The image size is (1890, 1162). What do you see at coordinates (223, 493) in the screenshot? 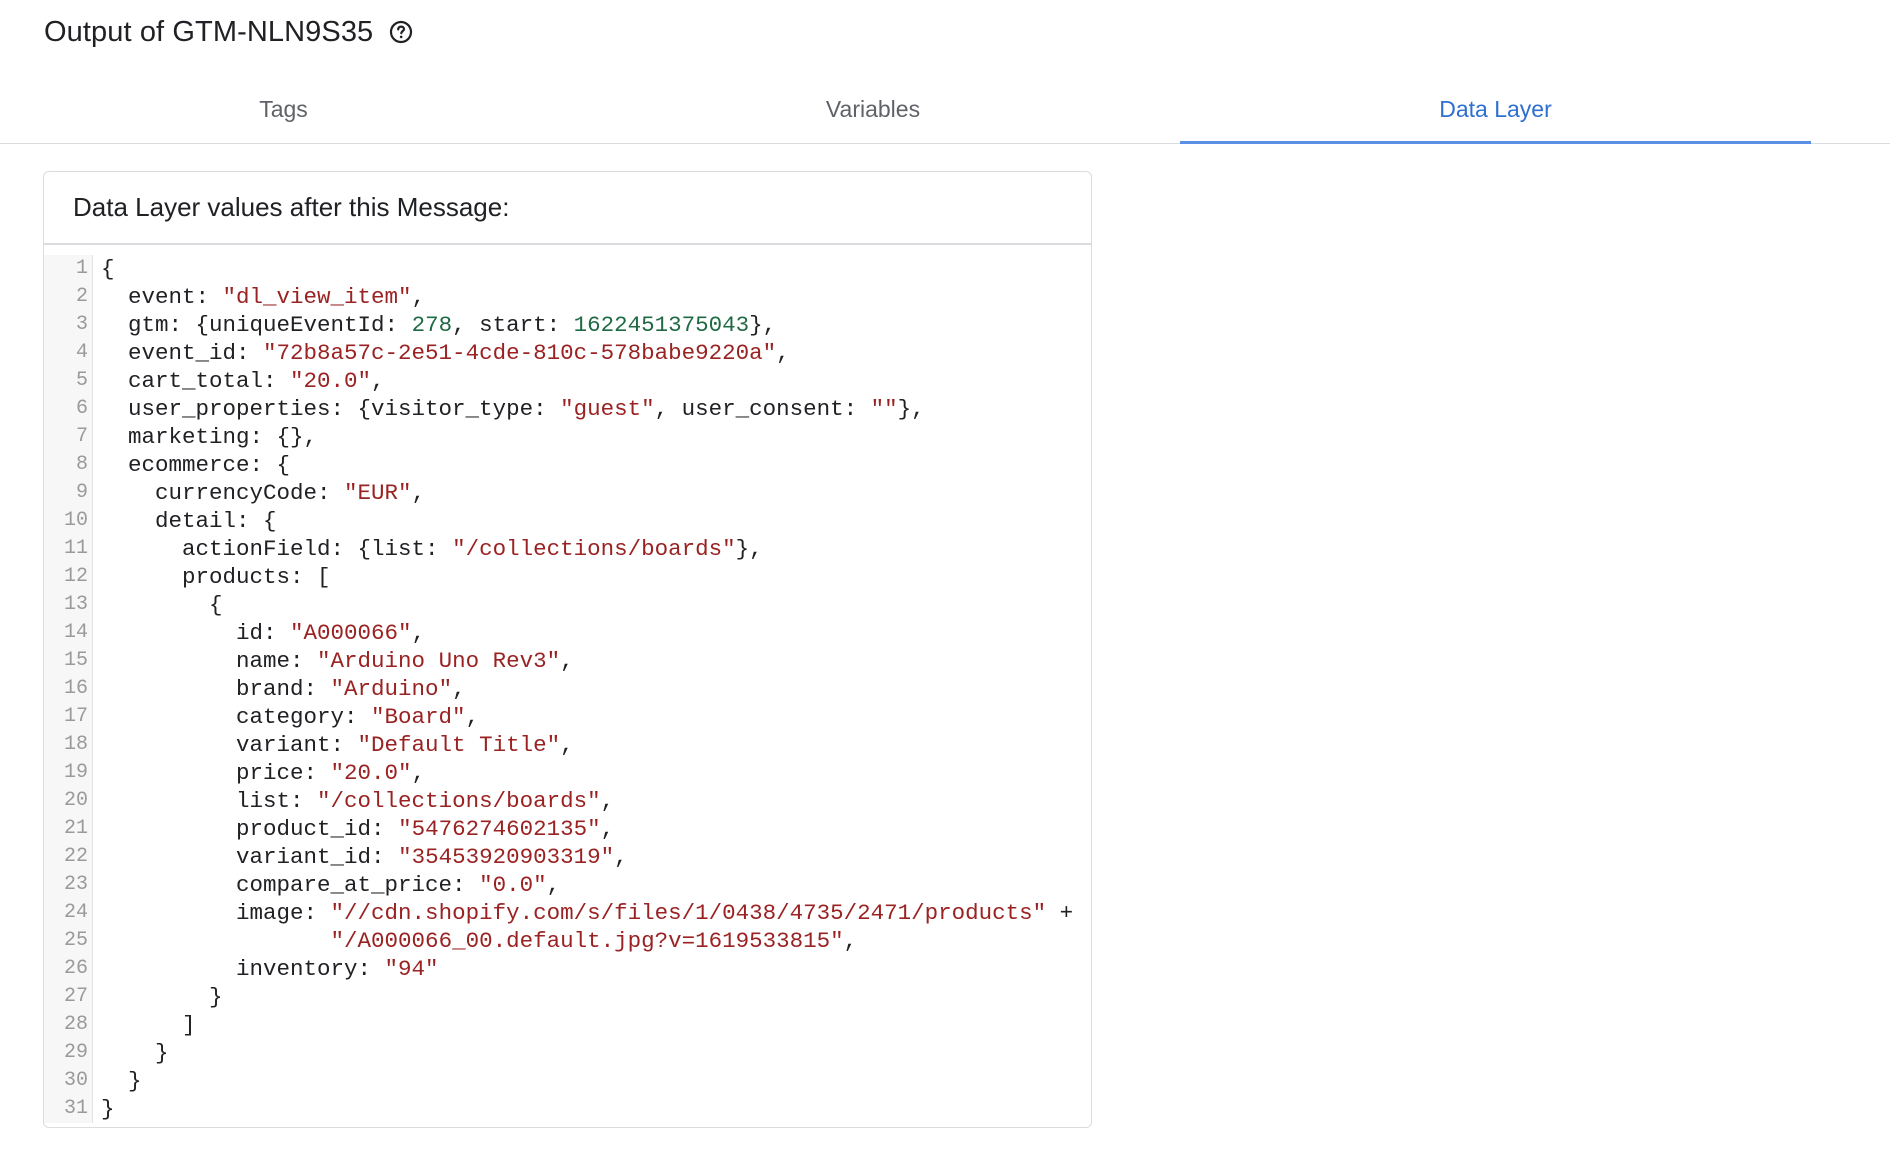
I see `code-token: currencyCode:` at bounding box center [223, 493].